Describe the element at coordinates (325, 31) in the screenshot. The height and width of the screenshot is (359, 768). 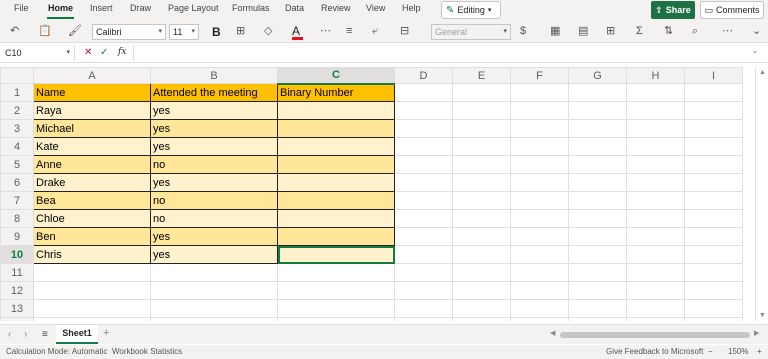
I see `more-options-icon: ⋯` at that location.